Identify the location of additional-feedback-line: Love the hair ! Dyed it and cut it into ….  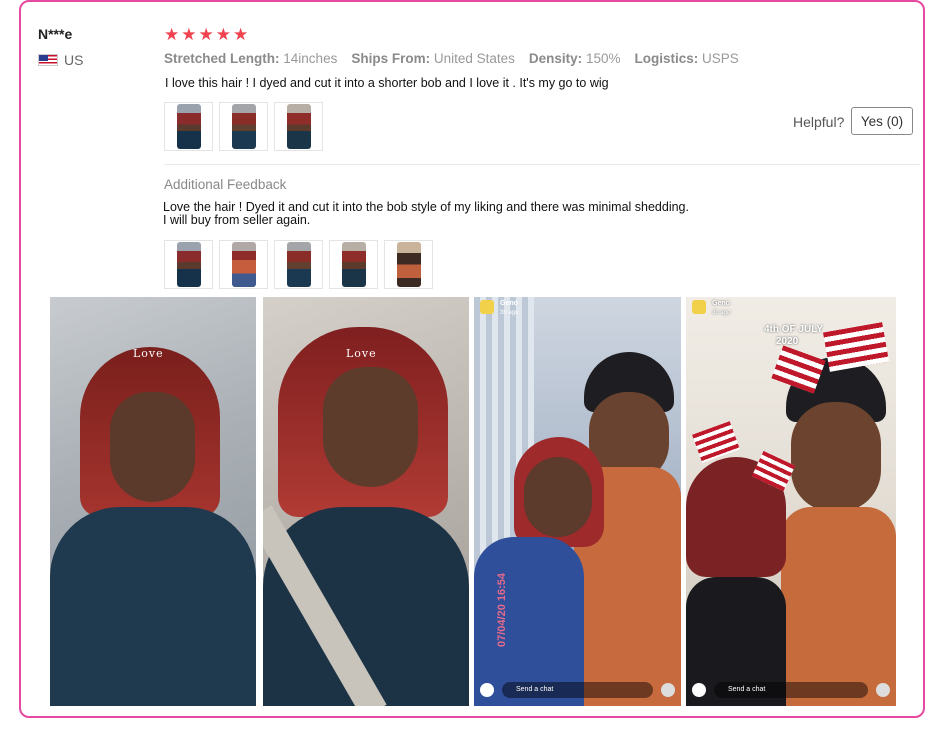
(426, 207).